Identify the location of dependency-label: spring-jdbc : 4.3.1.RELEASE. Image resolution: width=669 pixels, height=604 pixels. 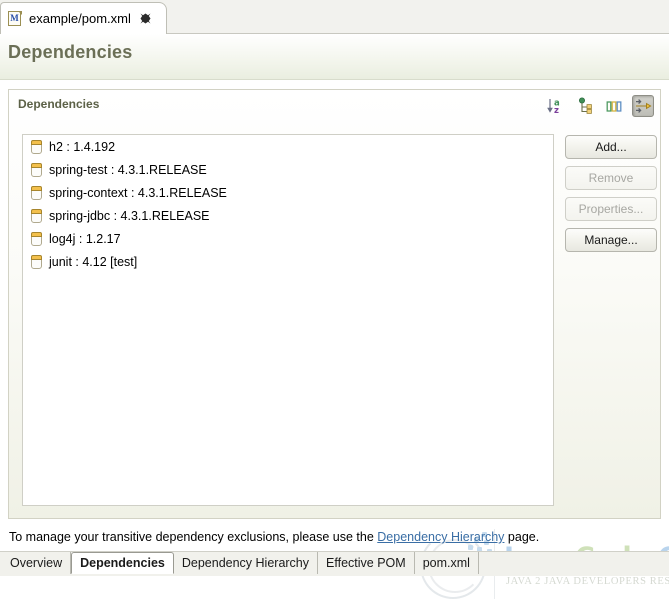
(129, 215).